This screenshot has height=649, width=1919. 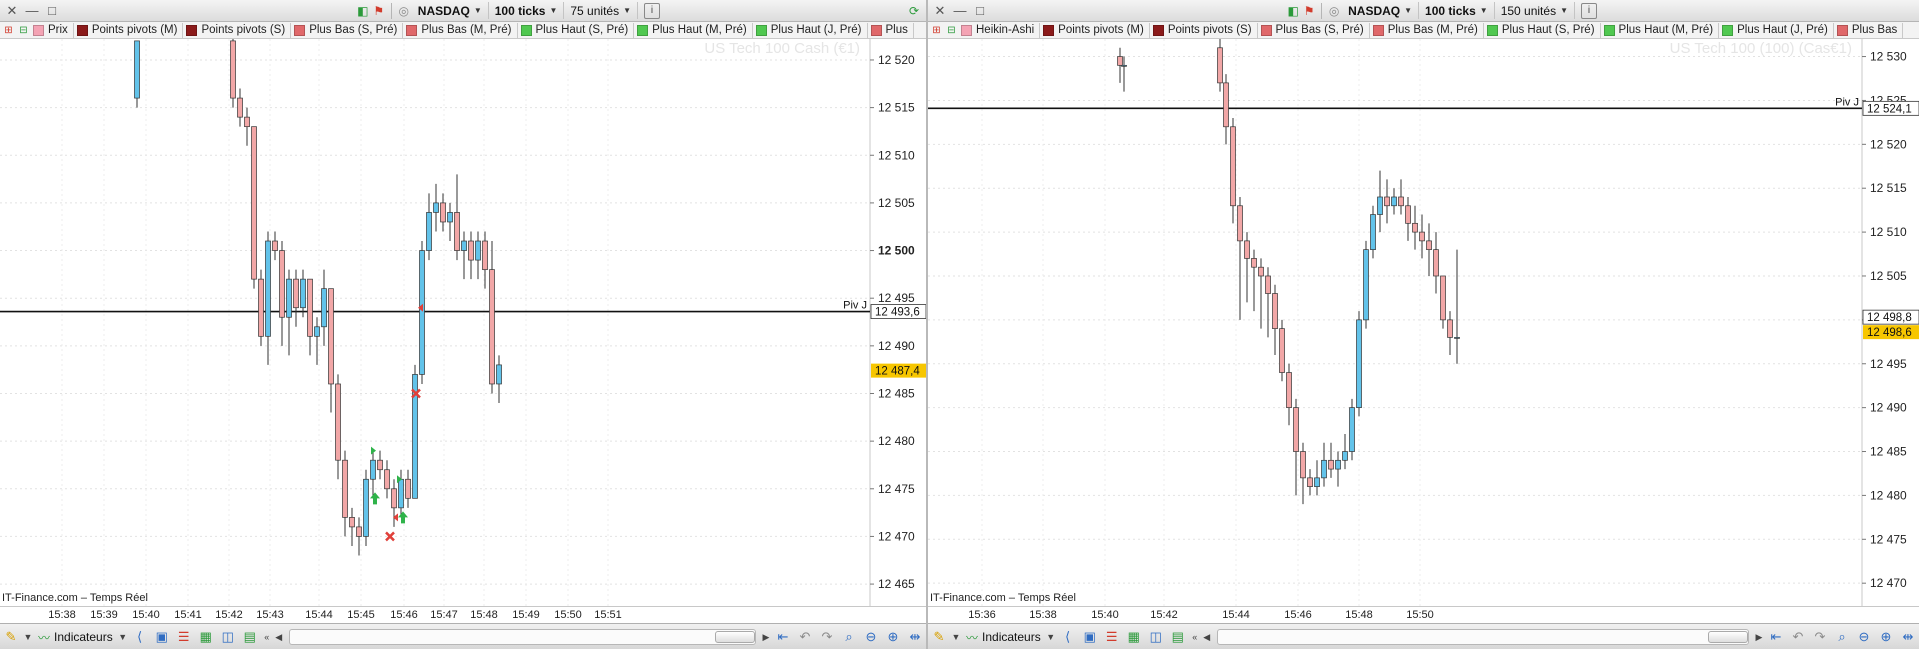 I want to click on indicator-tag: Plus Bas, so click(x=1869, y=30).